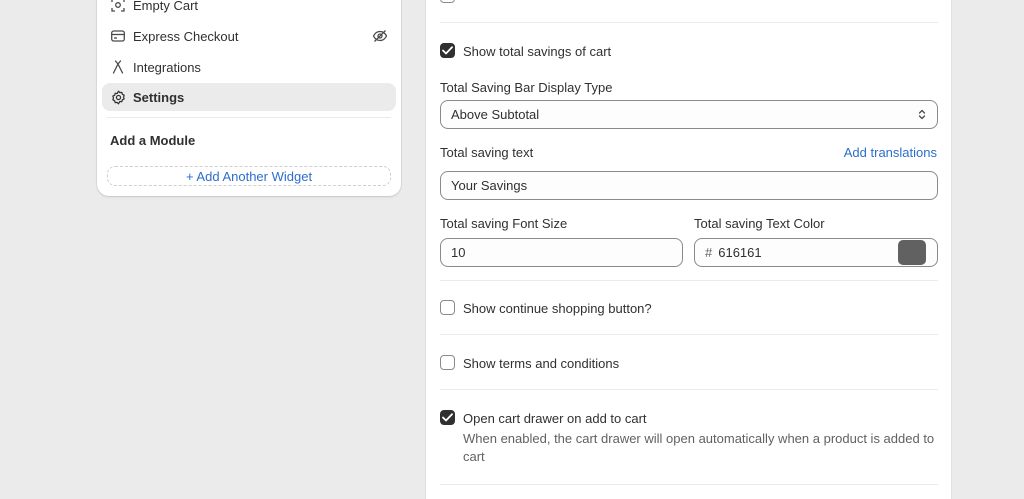 This screenshot has width=1024, height=499. Describe the element at coordinates (759, 223) in the screenshot. I see `text-color-label: Total saving Text Color` at that location.